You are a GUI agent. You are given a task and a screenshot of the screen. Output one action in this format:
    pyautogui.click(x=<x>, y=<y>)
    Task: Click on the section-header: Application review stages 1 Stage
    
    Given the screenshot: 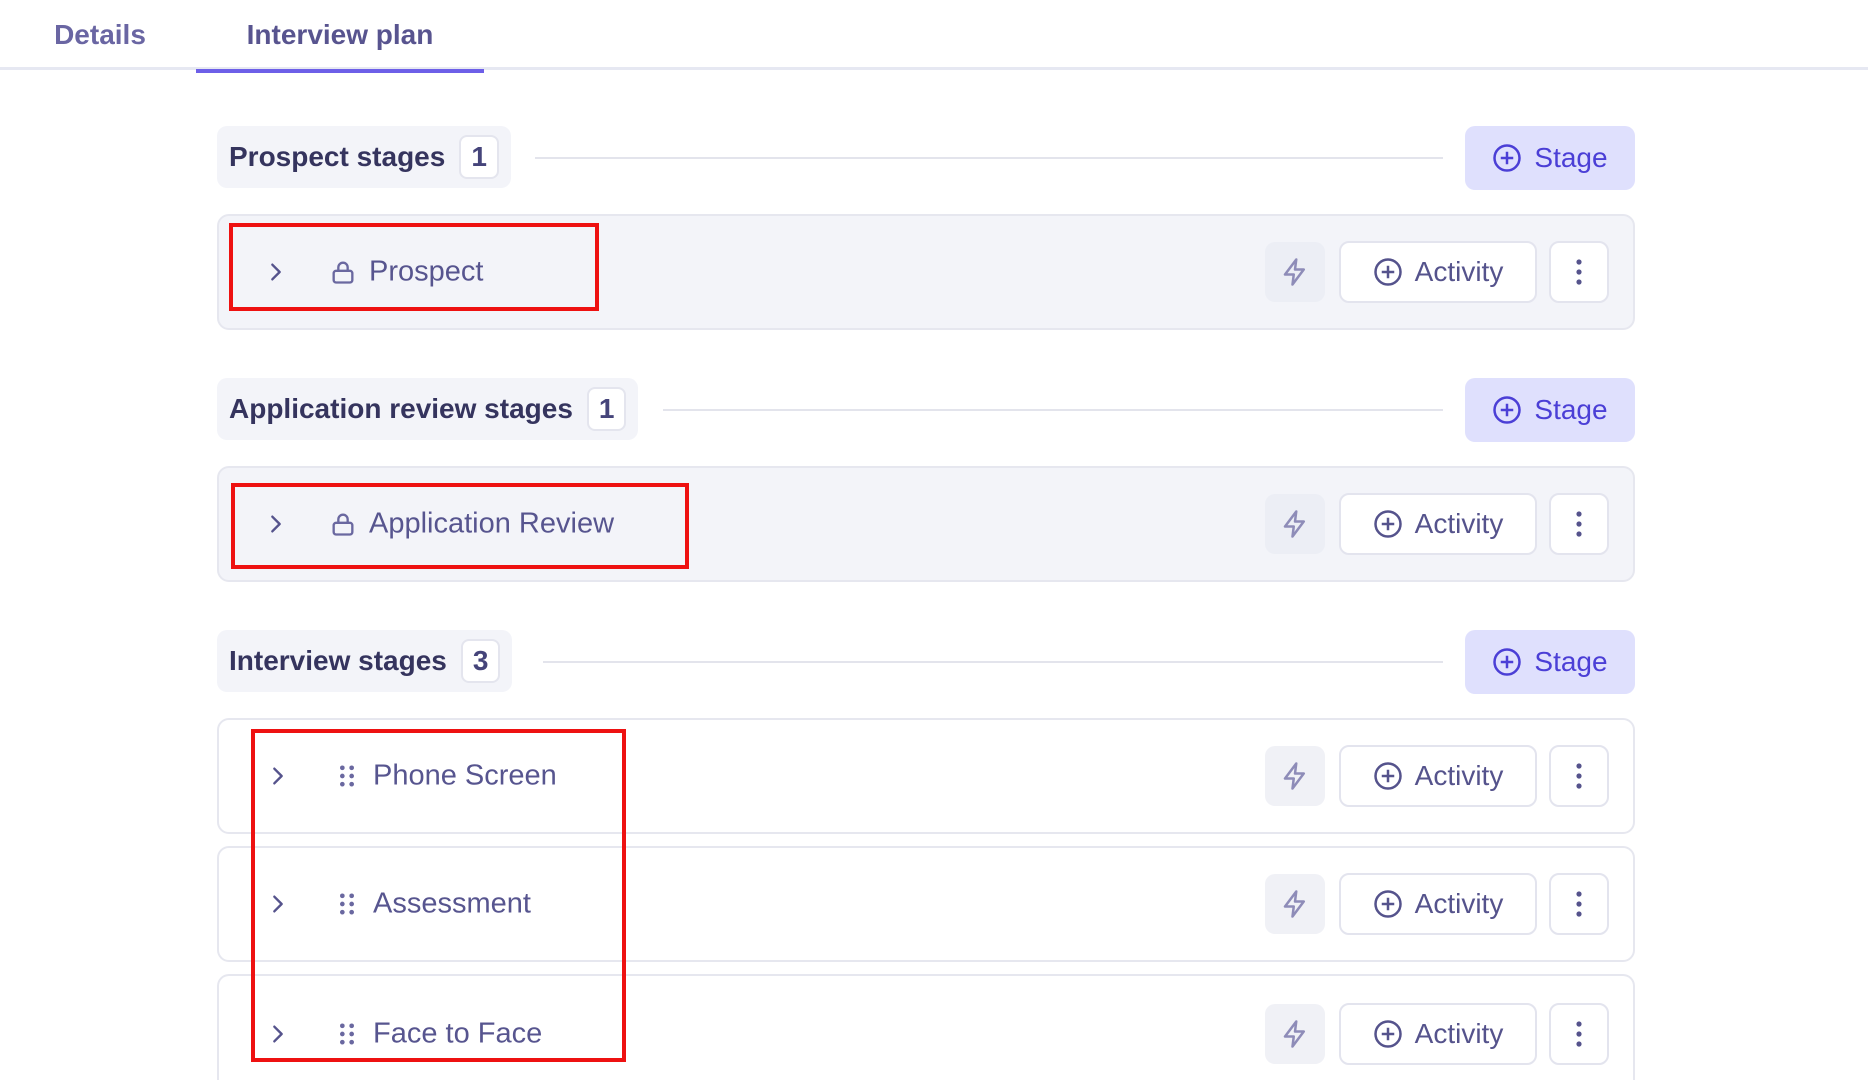 What is the action you would take?
    pyautogui.click(x=926, y=410)
    